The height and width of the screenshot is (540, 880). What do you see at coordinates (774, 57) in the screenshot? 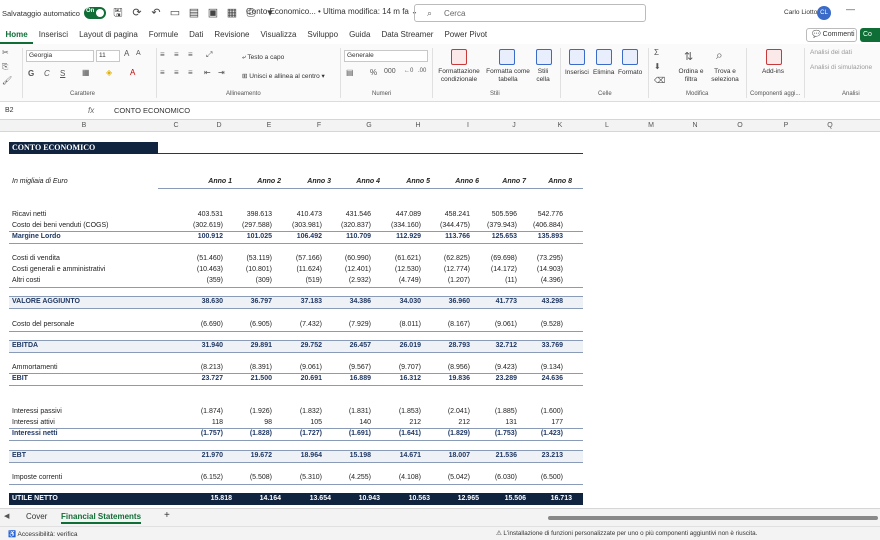
I see `addins-icon` at bounding box center [774, 57].